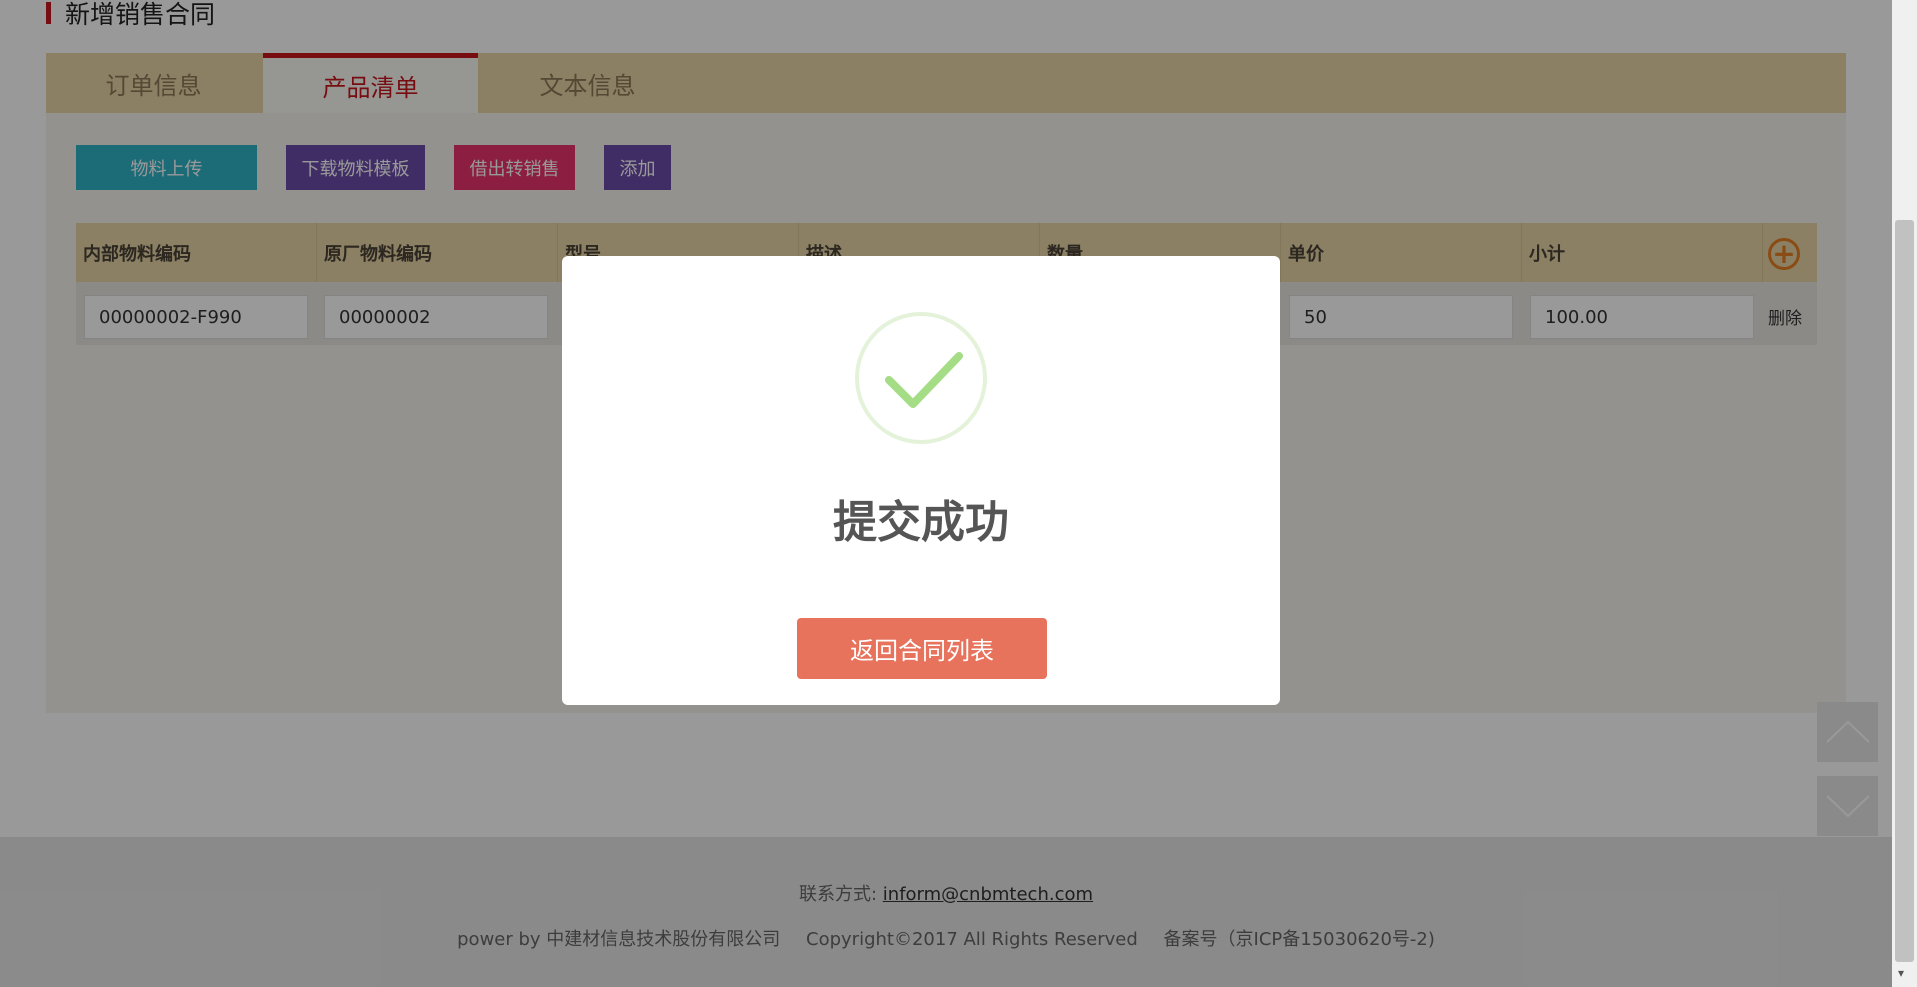 Image resolution: width=1917 pixels, height=987 pixels. I want to click on dialog-title: 提交成功, so click(921, 522).